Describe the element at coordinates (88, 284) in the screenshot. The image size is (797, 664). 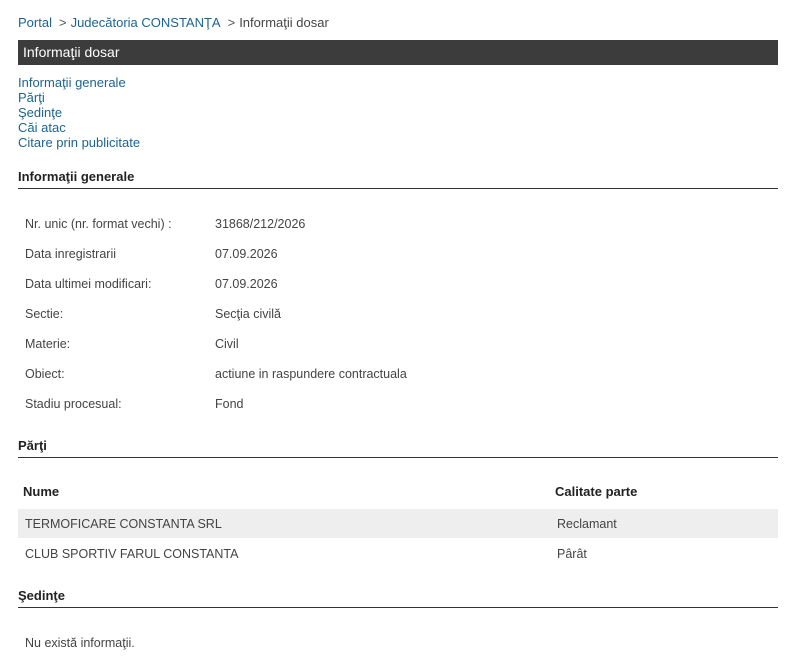
I see `info-label: Data ultimei modificari:` at that location.